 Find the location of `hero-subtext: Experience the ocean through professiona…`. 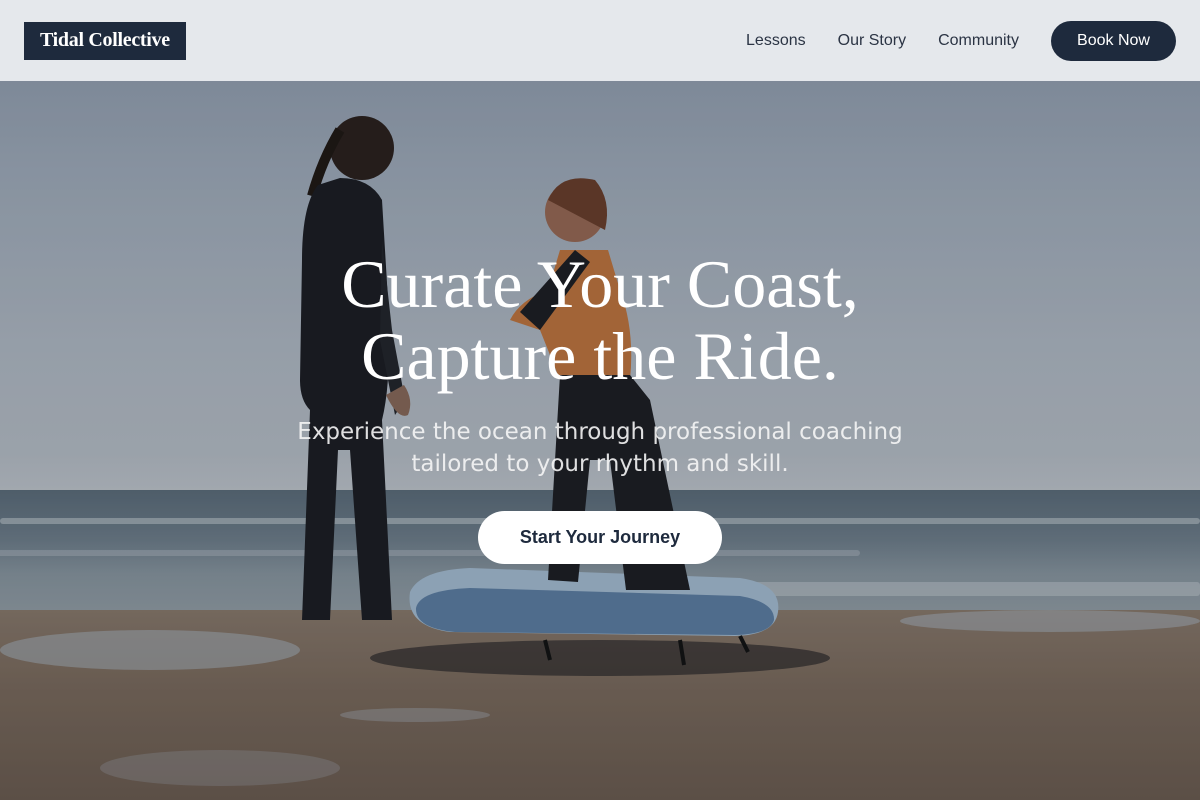

hero-subtext: Experience the ocean through professiona… is located at coordinates (600, 448).